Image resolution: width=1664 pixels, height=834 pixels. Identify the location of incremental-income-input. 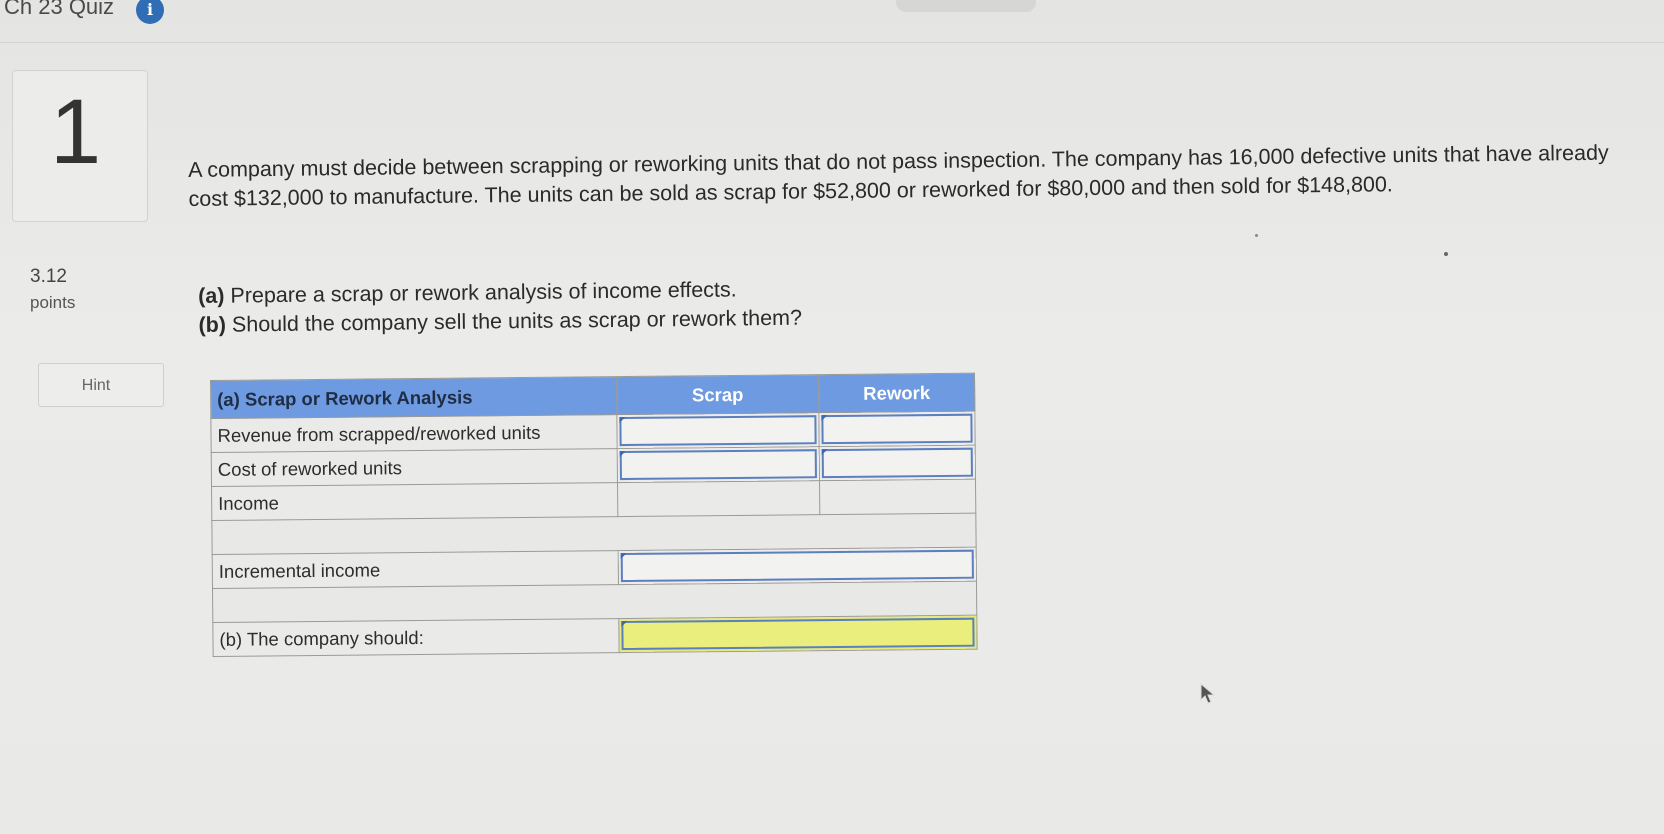
(797, 566).